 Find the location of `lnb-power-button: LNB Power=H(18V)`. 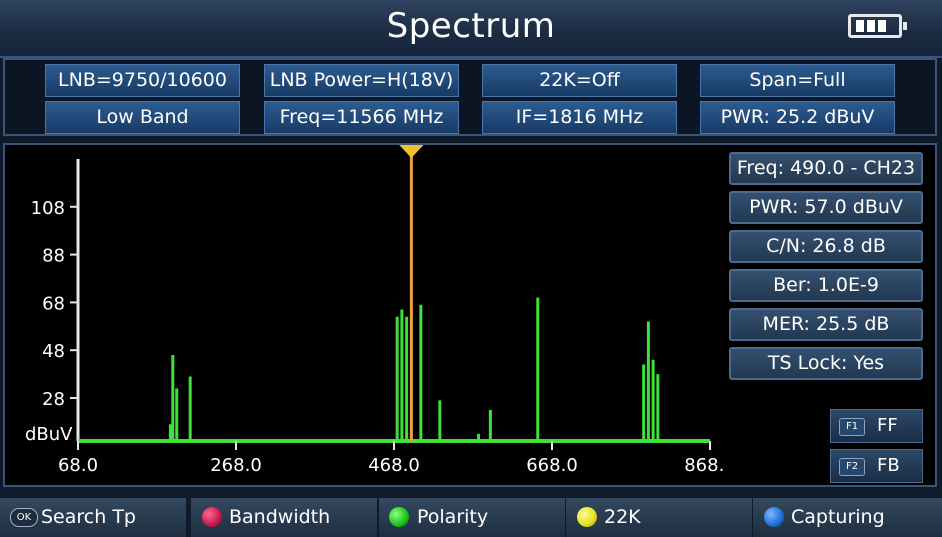

lnb-power-button: LNB Power=H(18V) is located at coordinates (361, 80).